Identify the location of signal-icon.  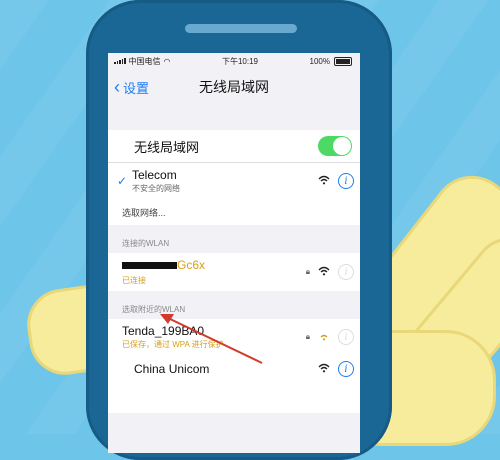
(120, 61).